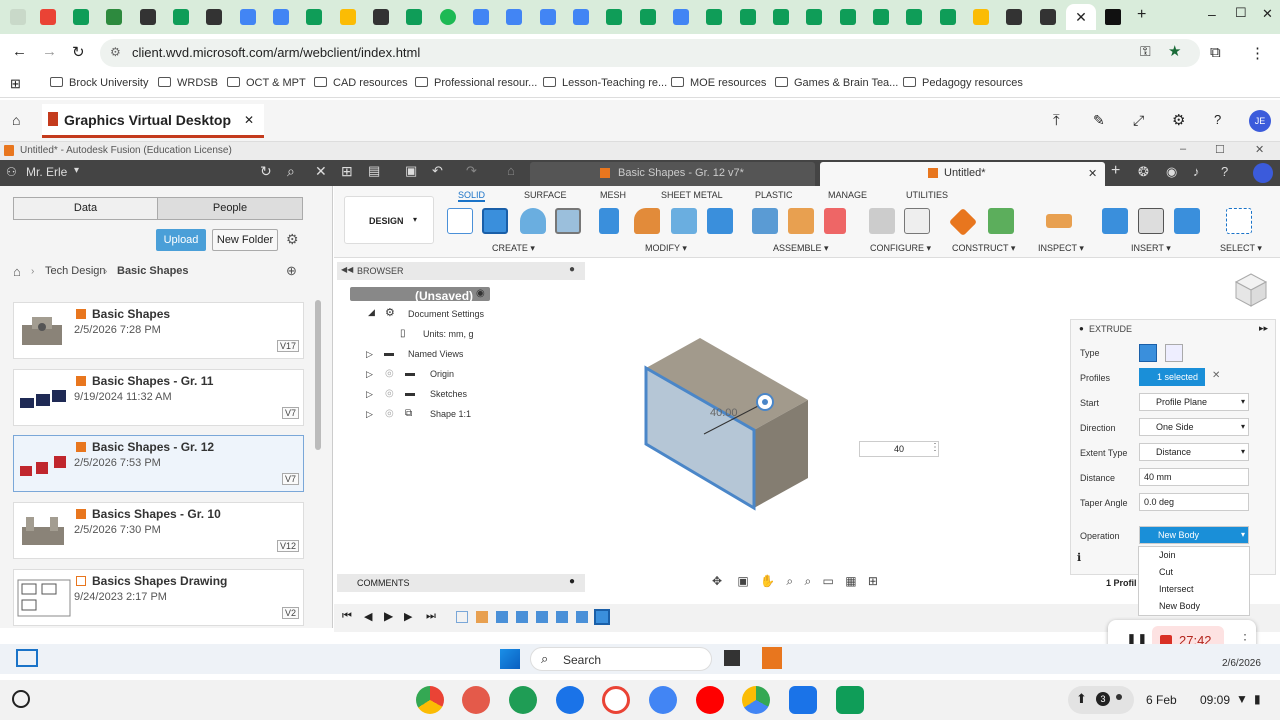  I want to click on chrome-app-icon, so click(430, 700).